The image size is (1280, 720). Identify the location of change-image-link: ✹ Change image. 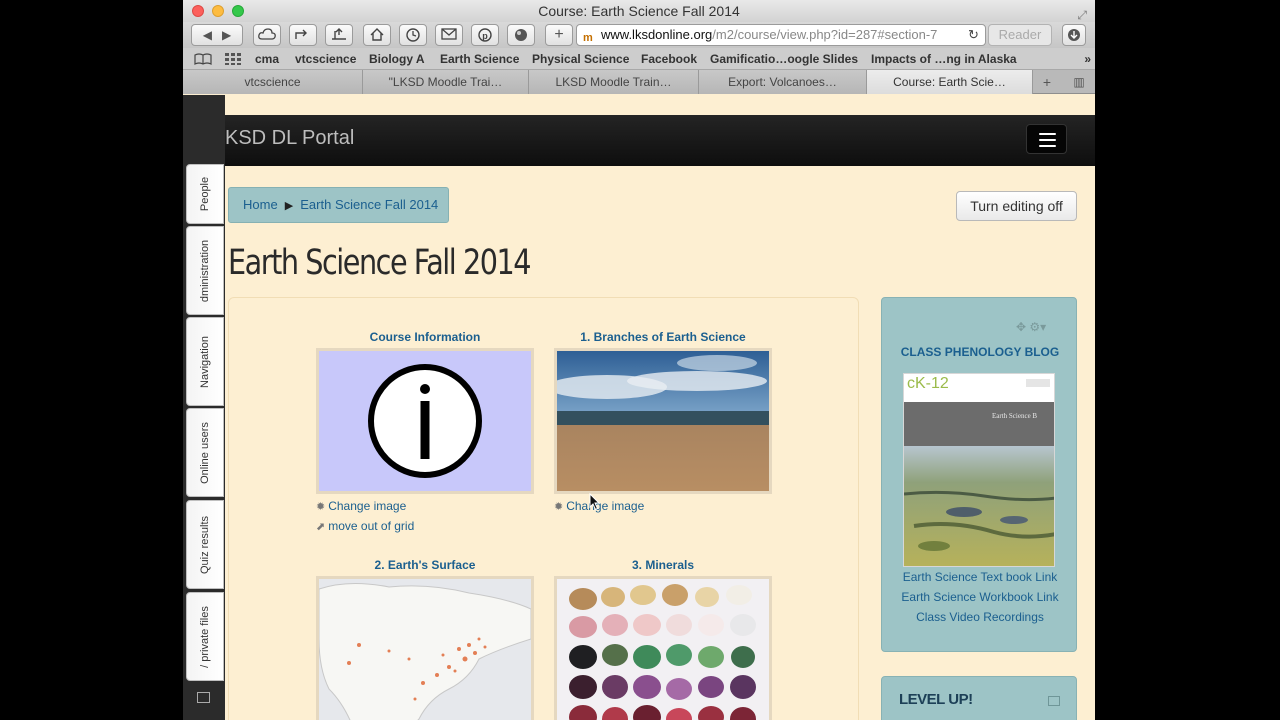
(361, 506).